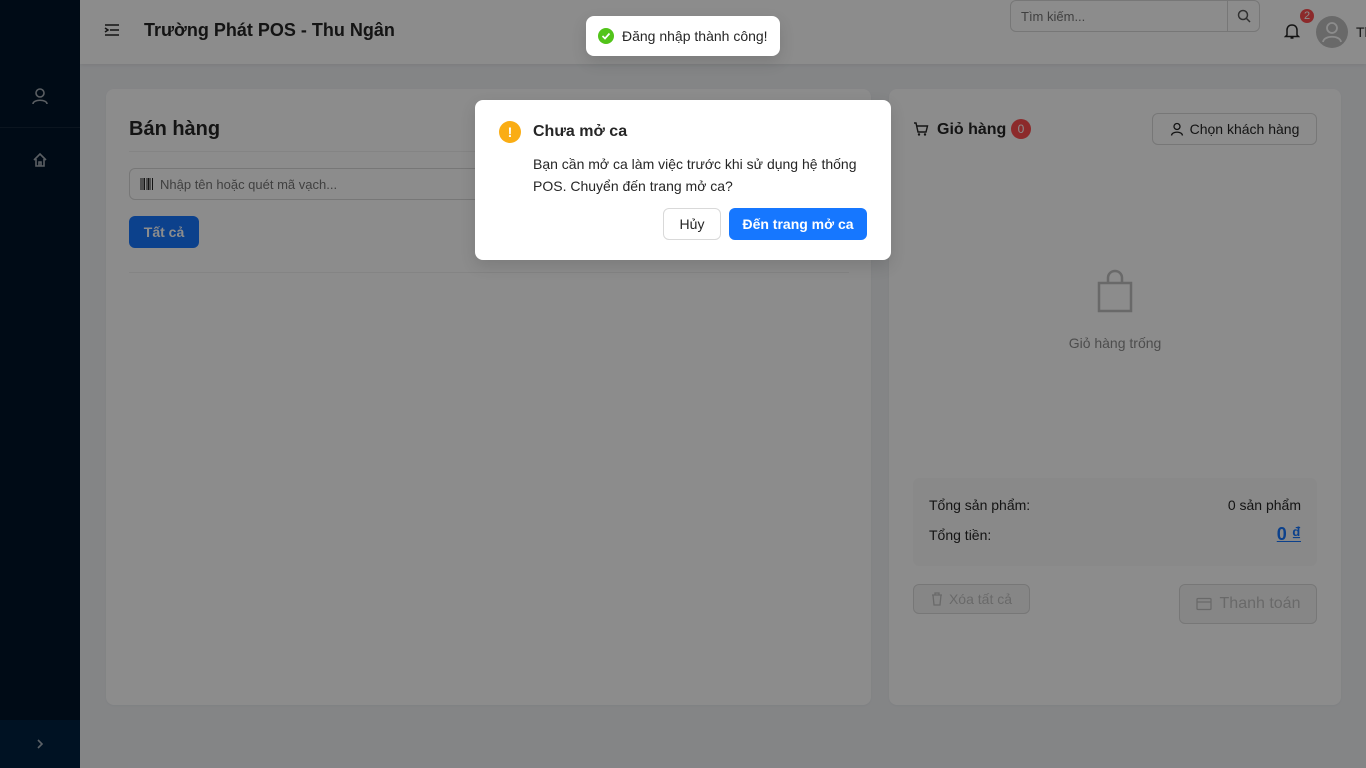 The width and height of the screenshot is (1366, 768). Describe the element at coordinates (695, 36) in the screenshot. I see `toast-message: Đăng nhập thành công!` at that location.